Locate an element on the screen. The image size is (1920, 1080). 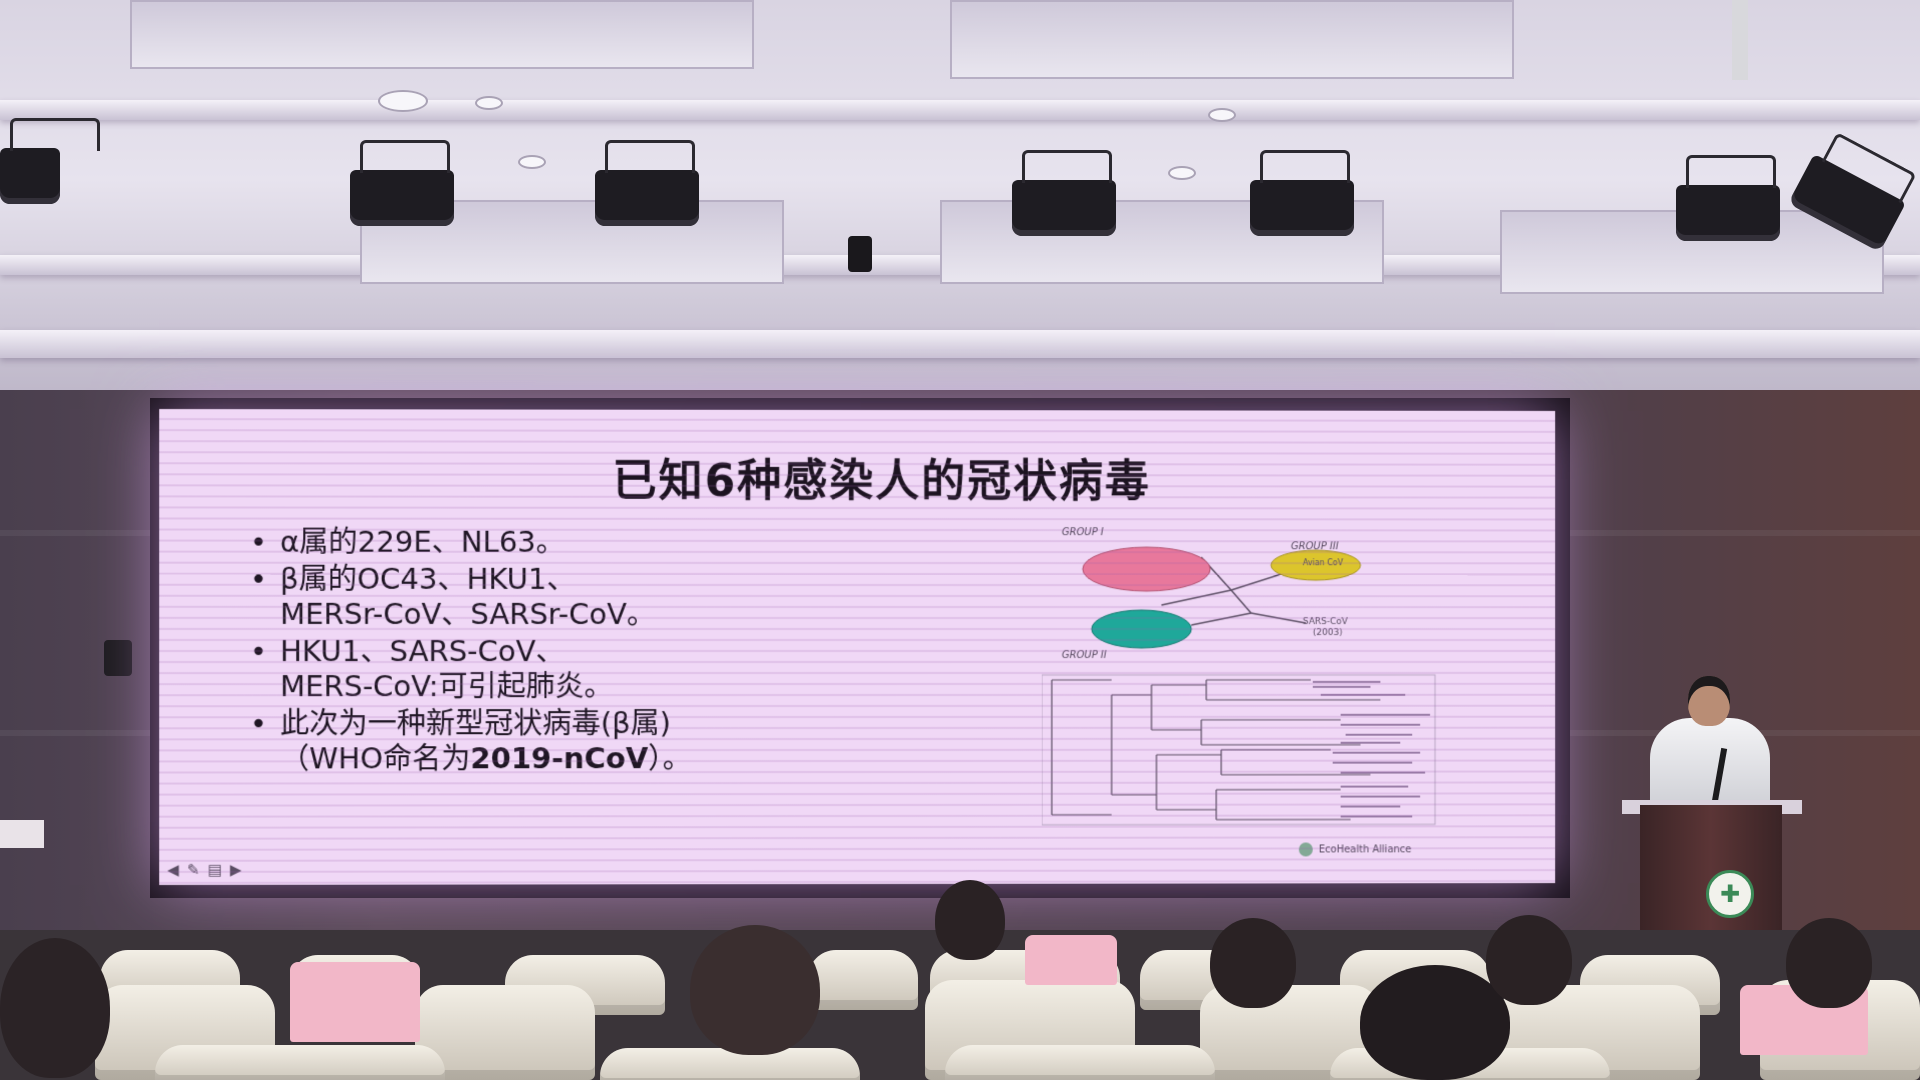
wall-speaker is located at coordinates (118, 658).